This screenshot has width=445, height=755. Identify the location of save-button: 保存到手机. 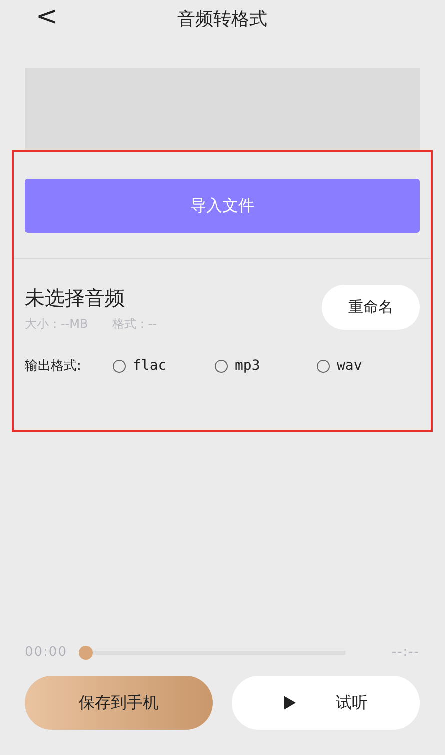
(119, 703).